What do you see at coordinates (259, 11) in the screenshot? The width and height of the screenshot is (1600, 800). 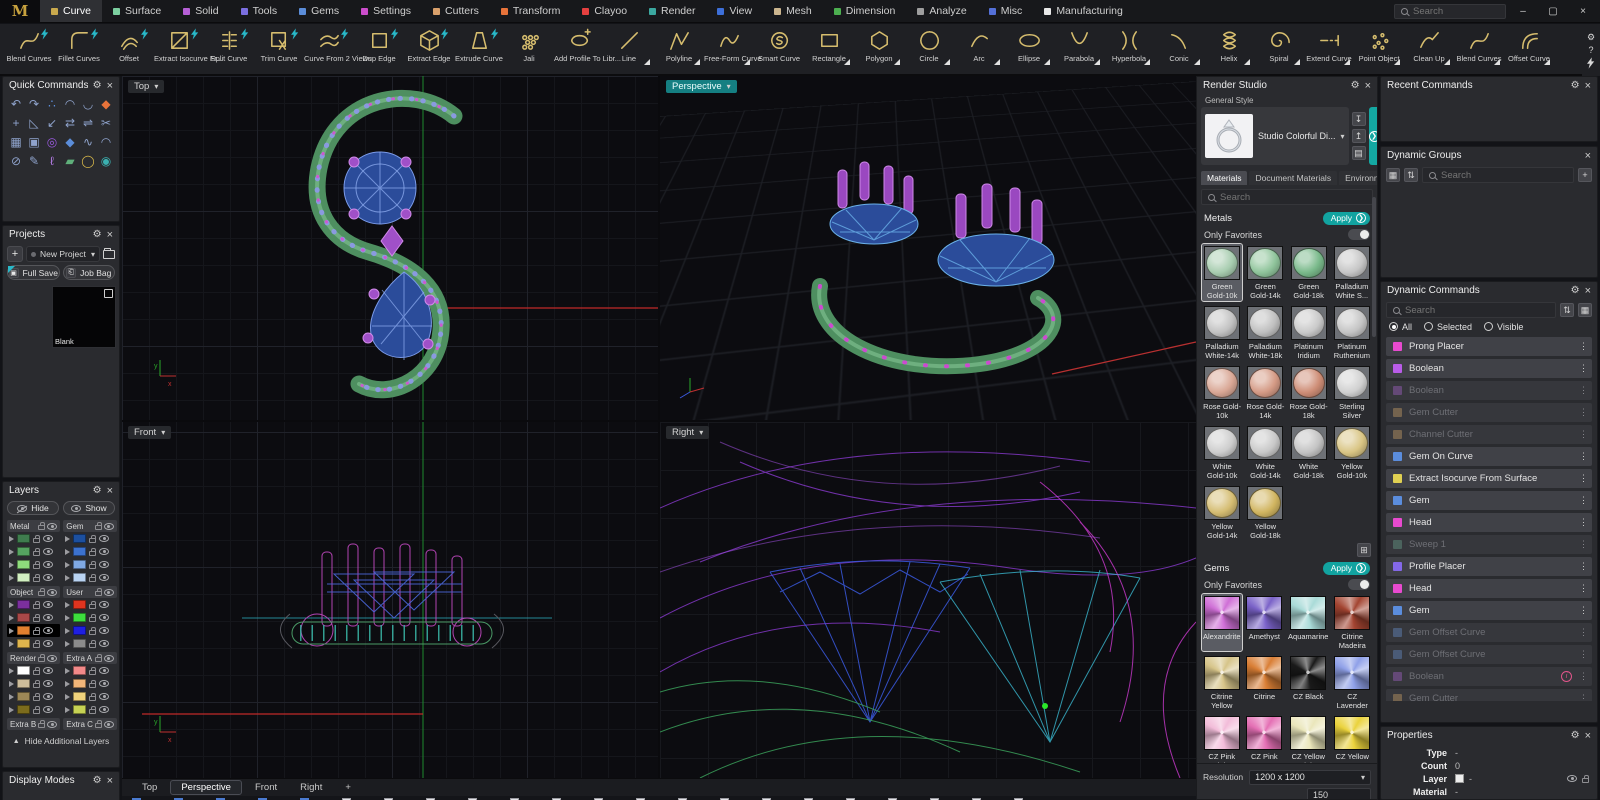 I see `menu-item-tools: Tools` at bounding box center [259, 11].